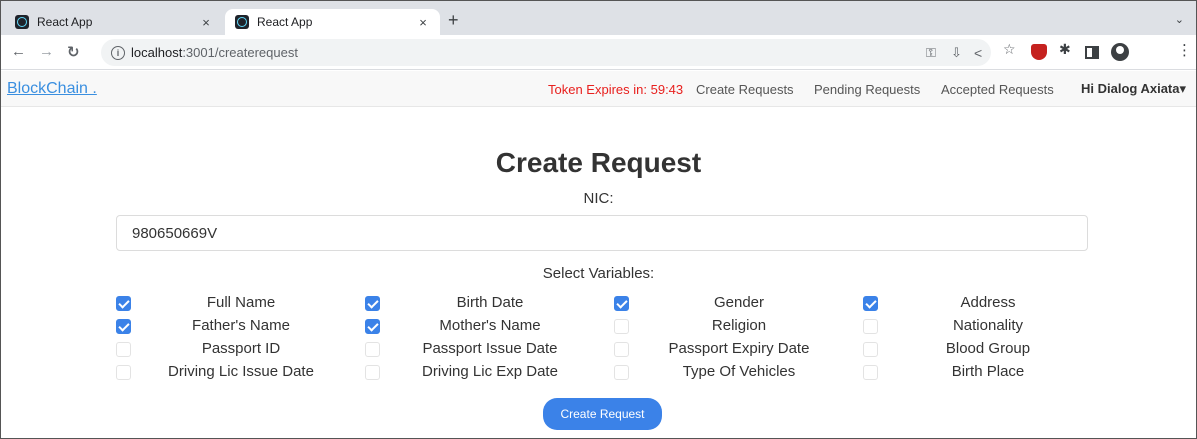  Describe the element at coordinates (241, 348) in the screenshot. I see `variable-label: Passport ID` at that location.